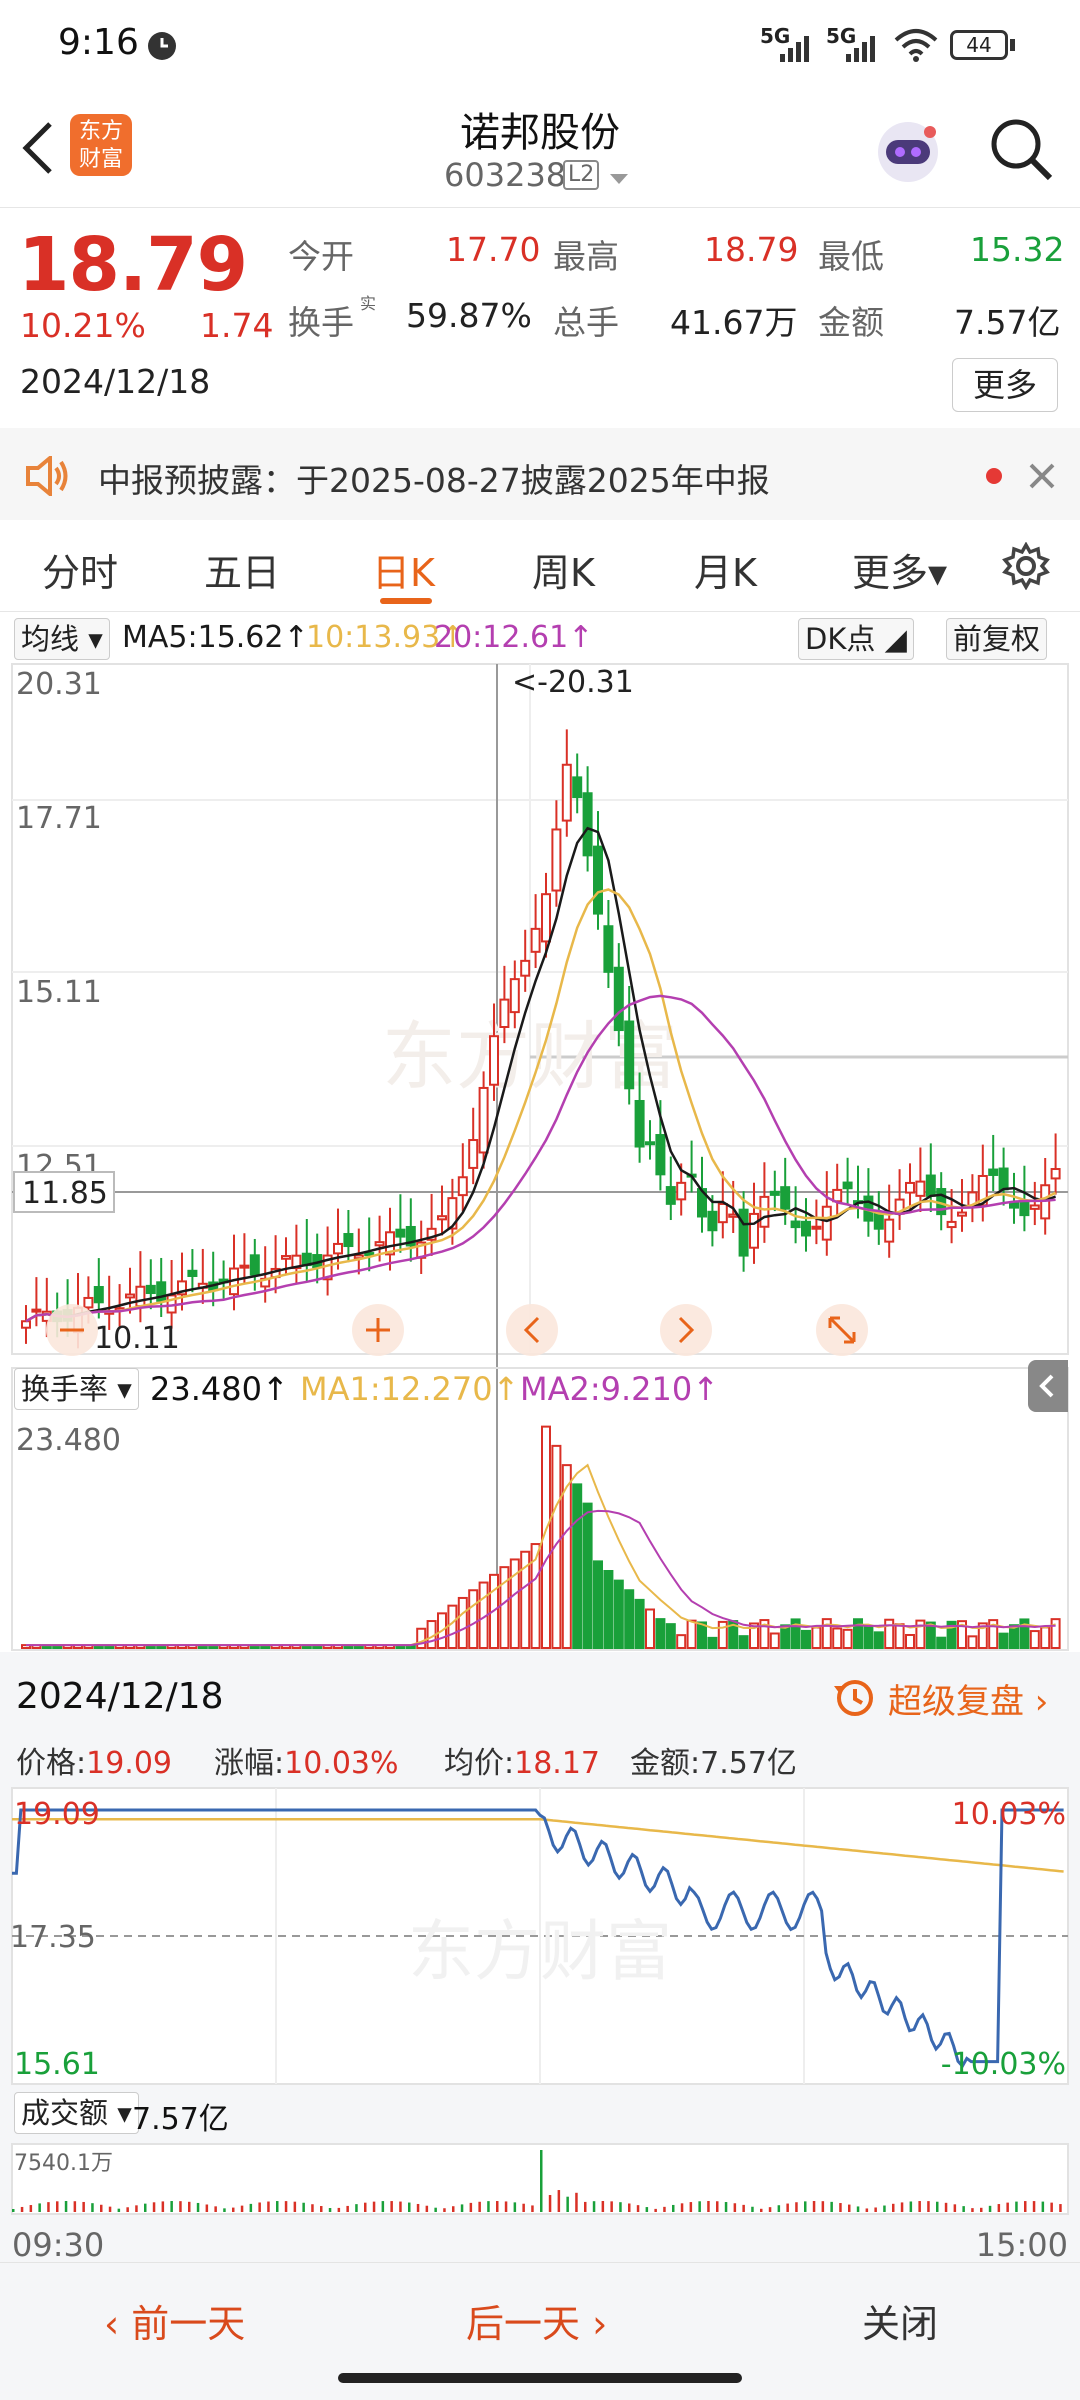  I want to click on super-replay-button: 超级复盘 ›, so click(968, 1698).